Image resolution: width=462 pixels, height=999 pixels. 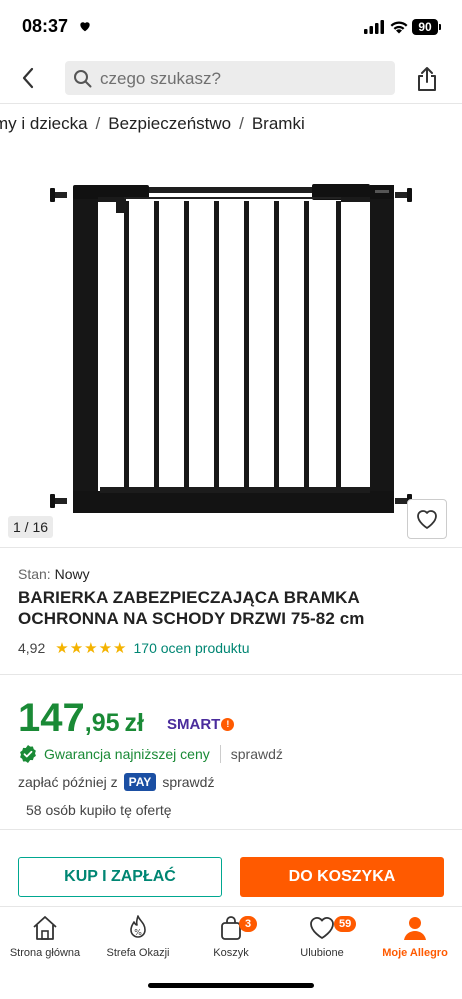 I want to click on add-to-cart-button: DO KOSZYKA, so click(x=342, y=877).